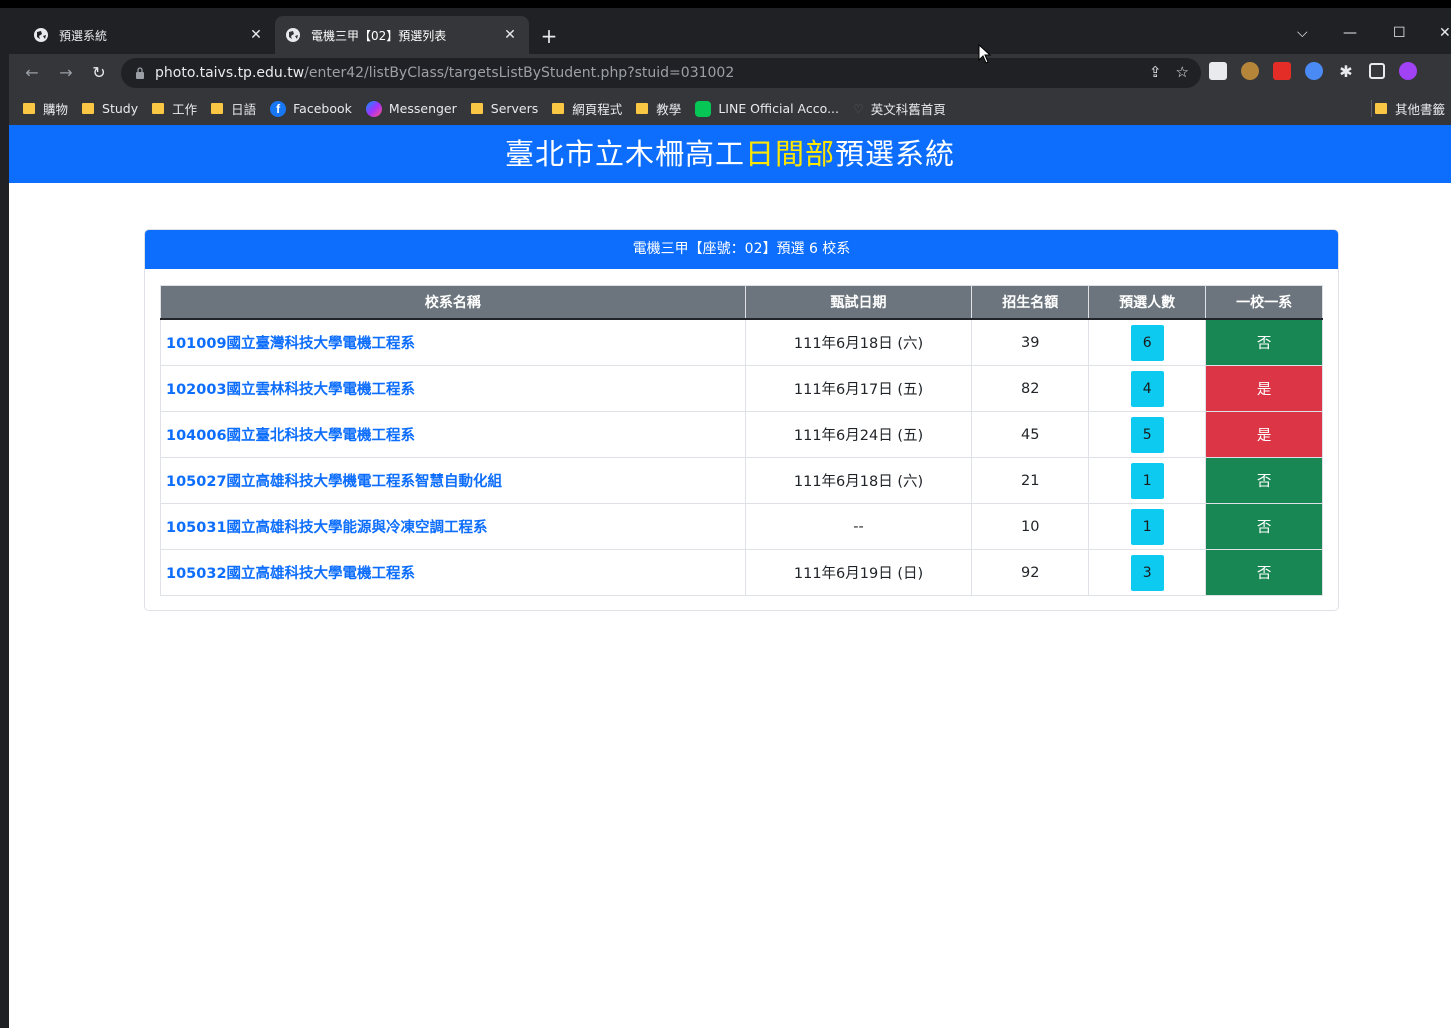 The width and height of the screenshot is (1451, 1028). What do you see at coordinates (858, 108) in the screenshot?
I see `heart-icon: ♡` at bounding box center [858, 108].